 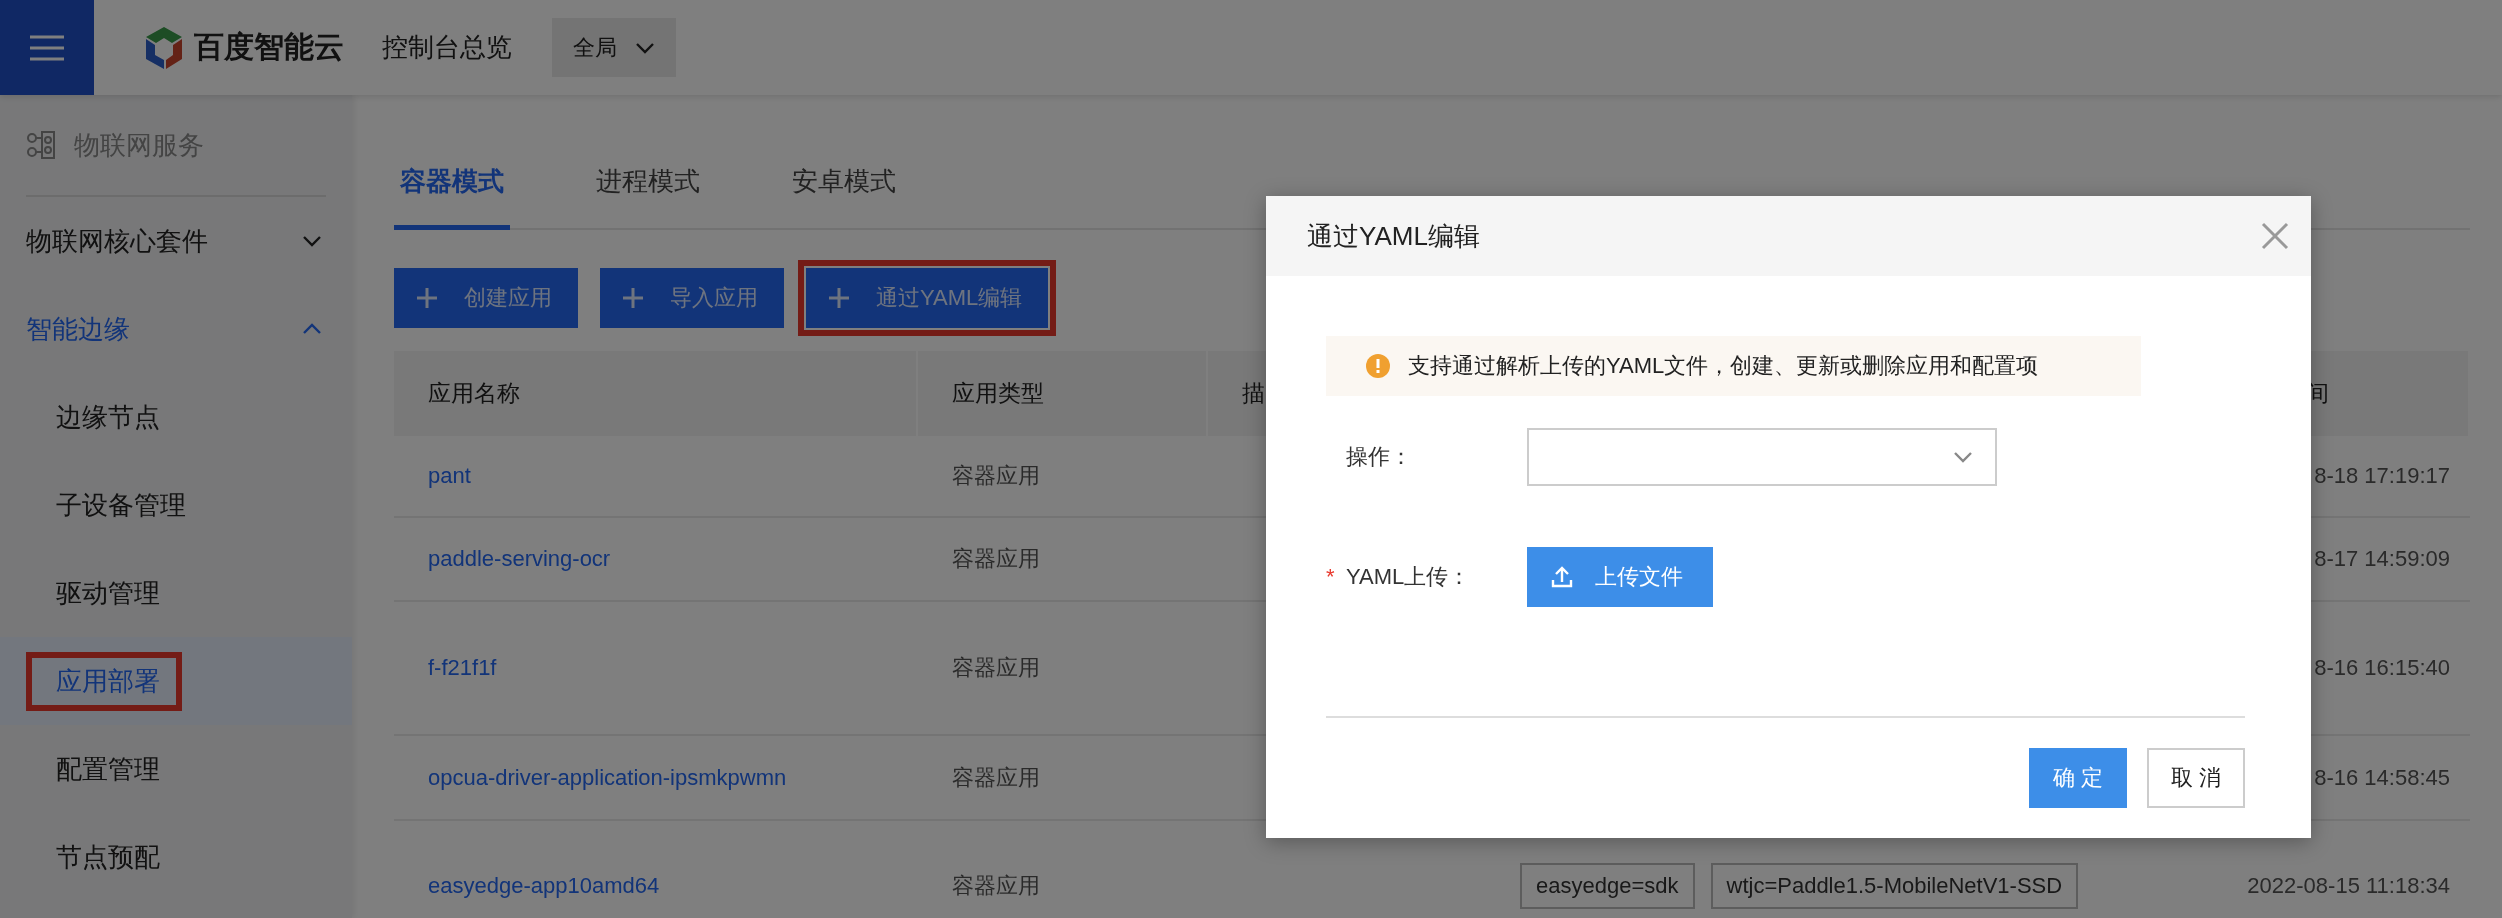 I want to click on upload-button: 上传文件, so click(x=1620, y=577).